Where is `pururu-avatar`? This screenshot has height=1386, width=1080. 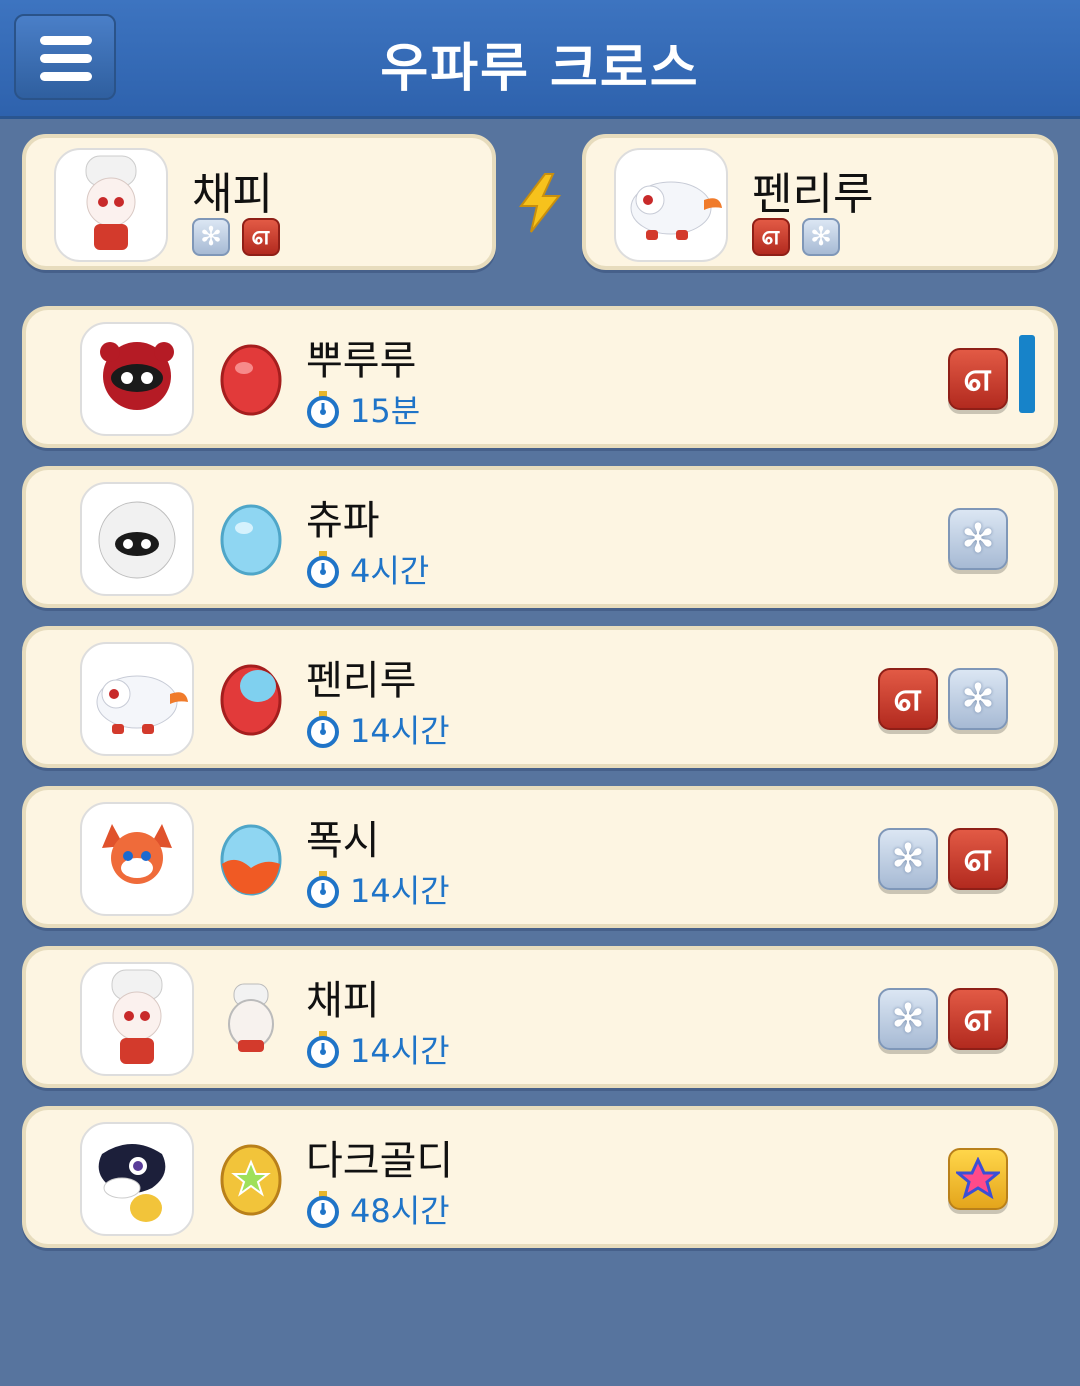
pururu-avatar is located at coordinates (137, 379).